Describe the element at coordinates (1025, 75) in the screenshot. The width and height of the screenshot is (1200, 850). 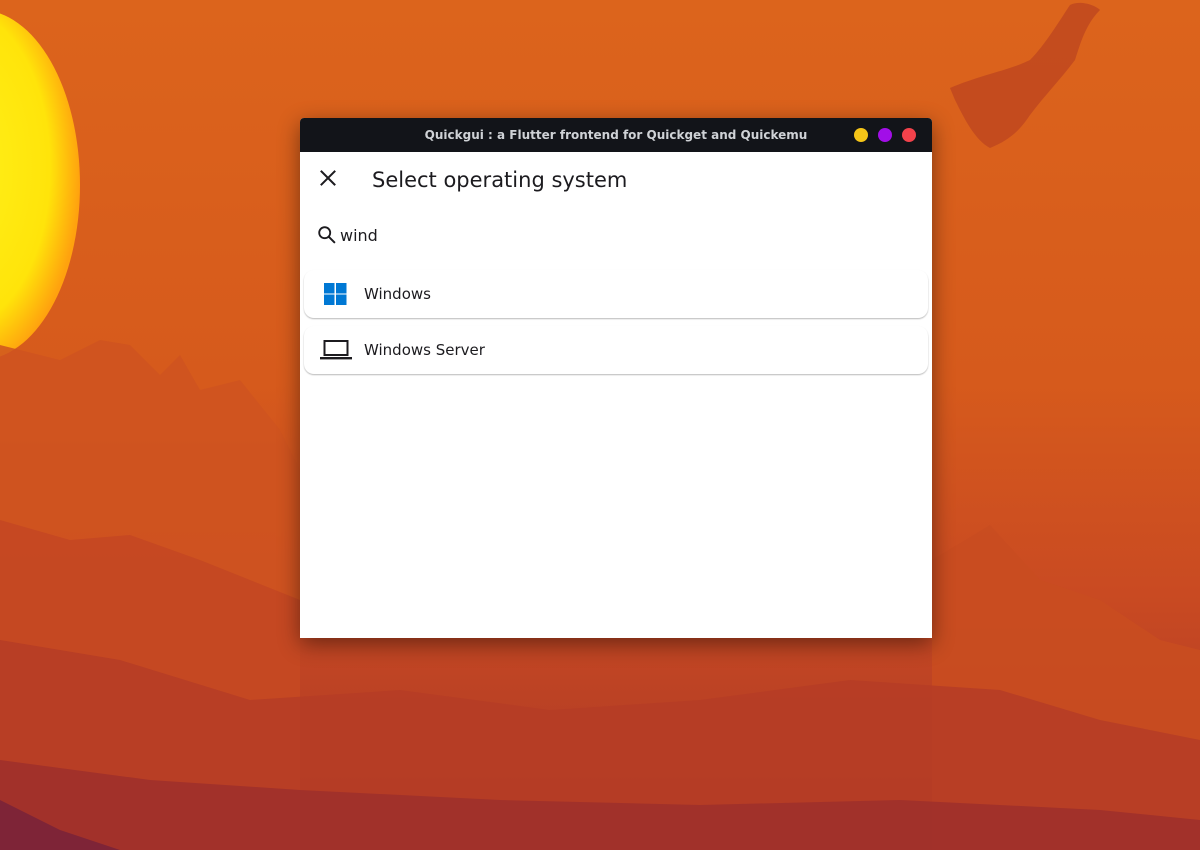
I see `eagle-silhouette` at that location.